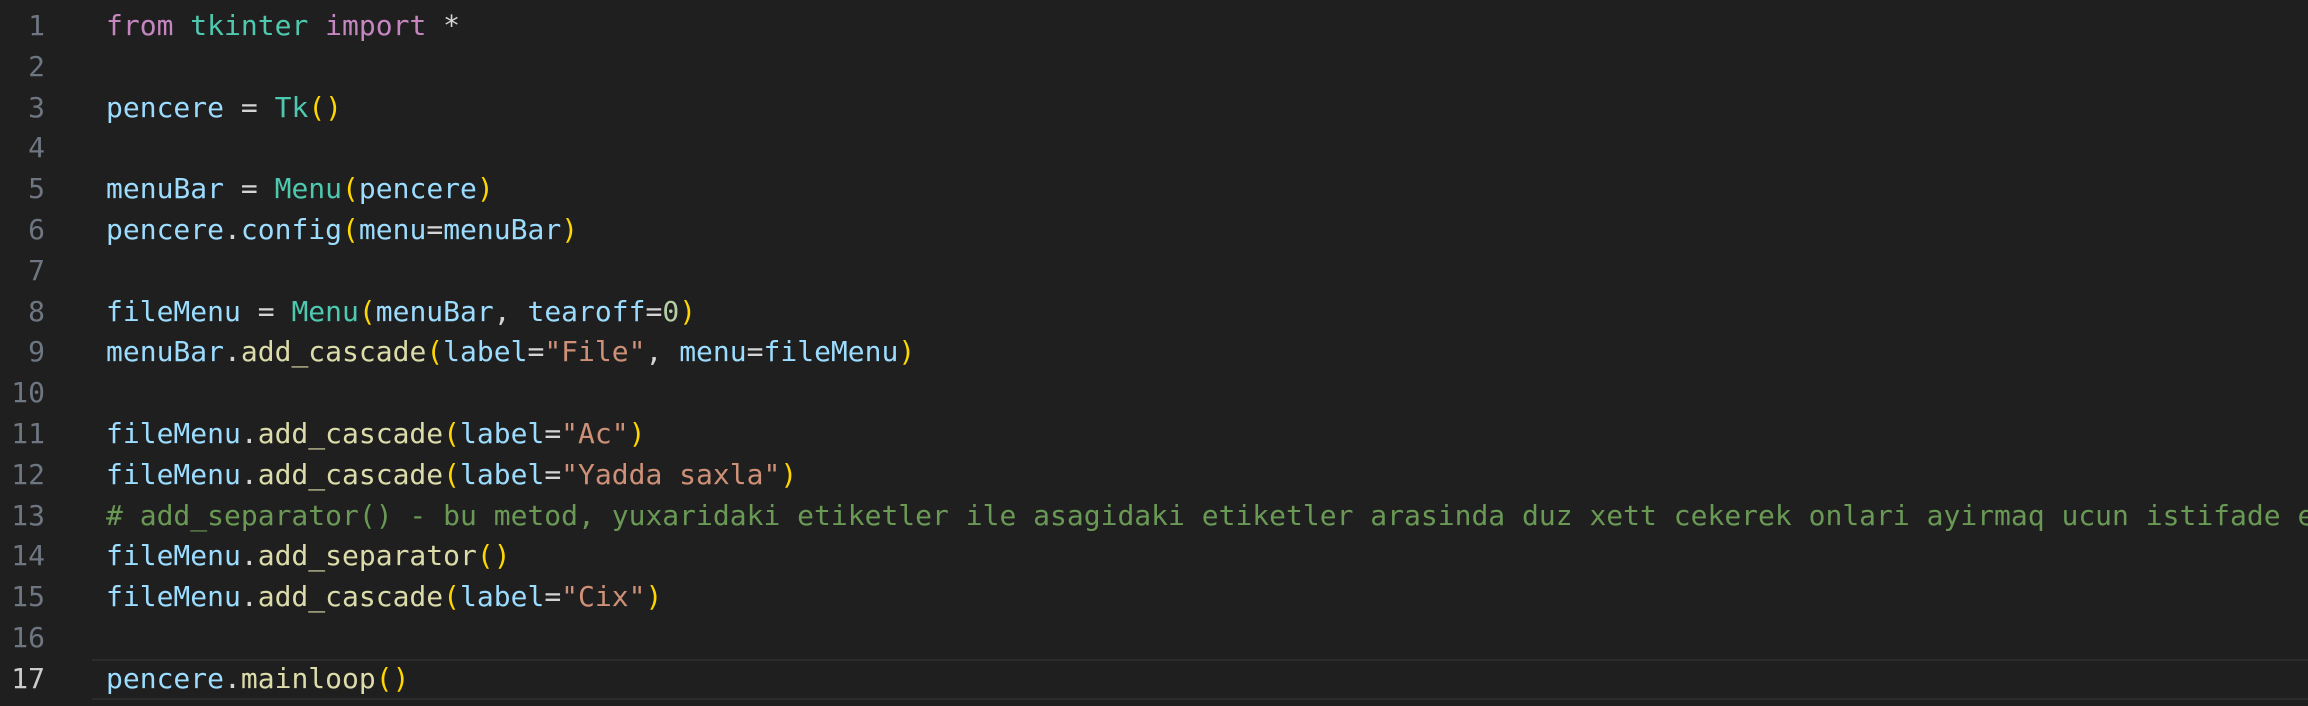 This screenshot has height=706, width=2308. I want to click on code-text: fileMenu = Menu(menuBar, tearoff=0), so click(401, 312).